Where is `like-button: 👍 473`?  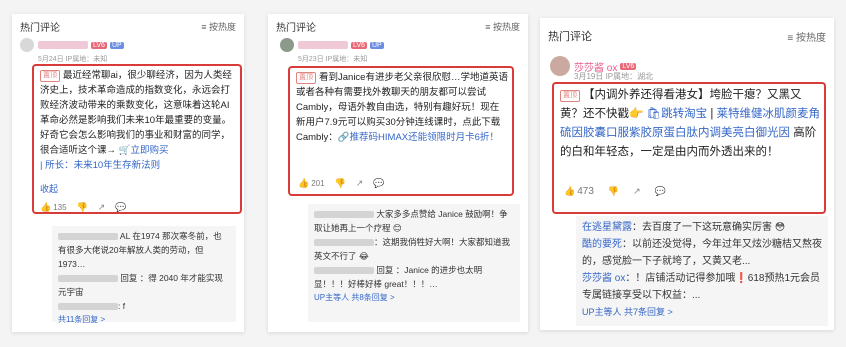 like-button: 👍 473 is located at coordinates (579, 191).